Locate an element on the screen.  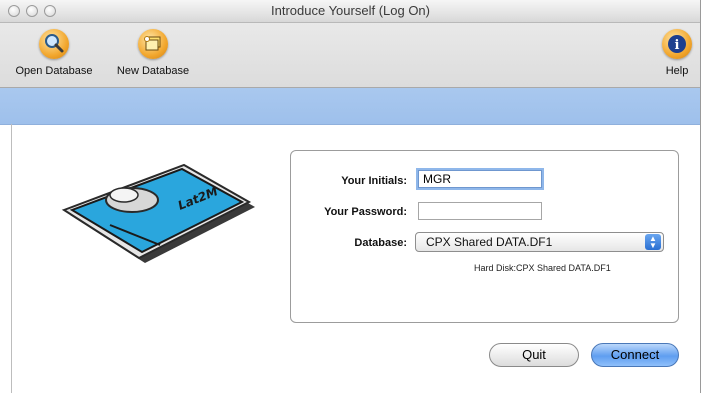
open-database-button: Open Database is located at coordinates (54, 53).